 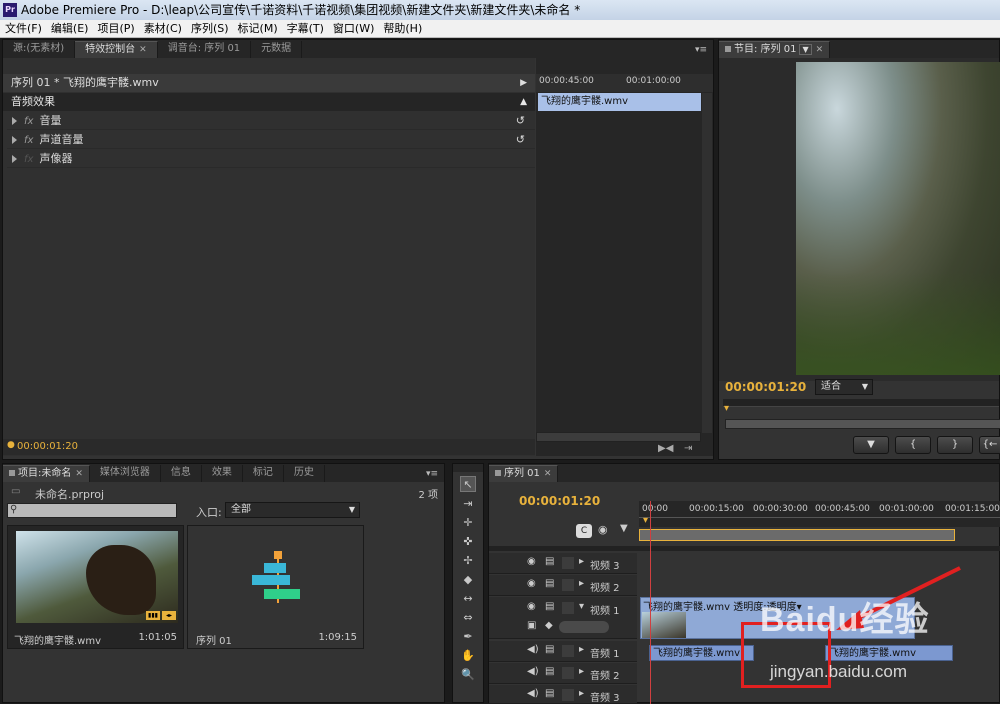 I want to click on effect-timecode: 00:00:01:20, so click(x=47, y=446).